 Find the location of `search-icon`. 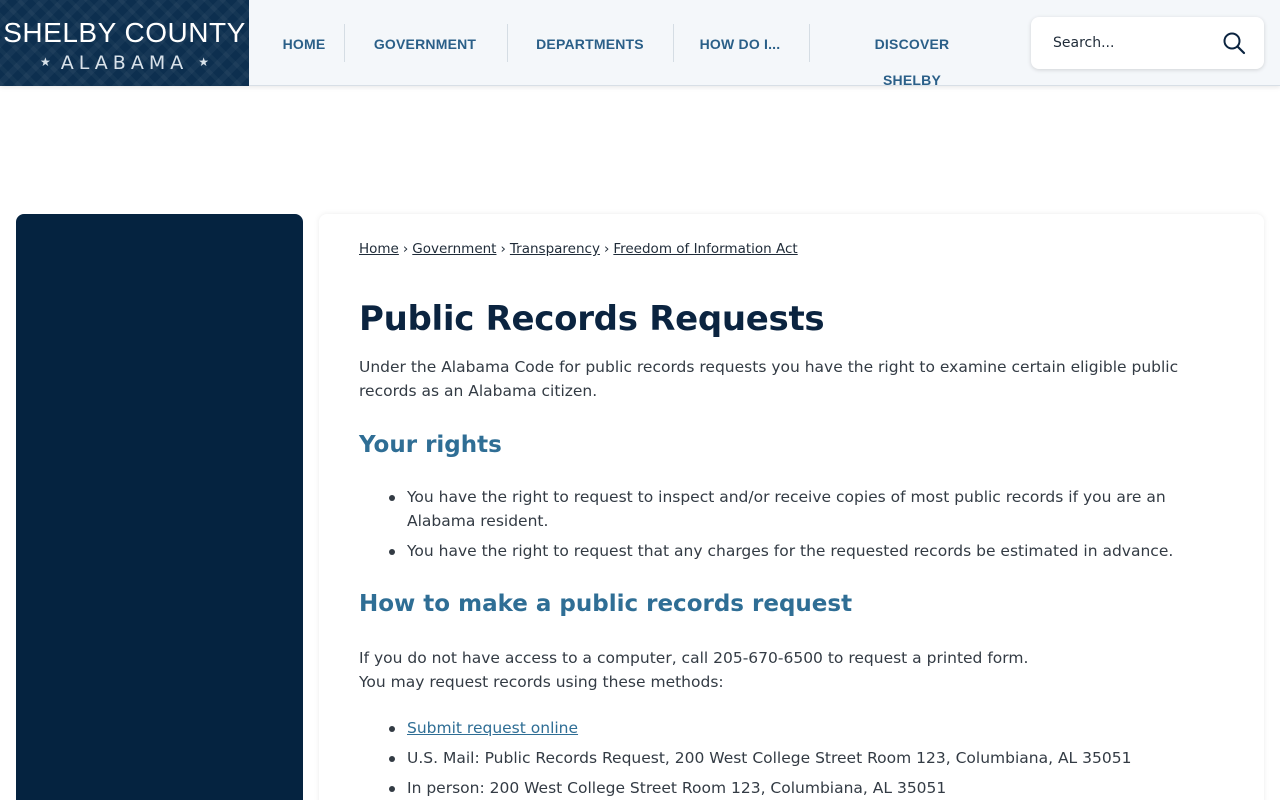

search-icon is located at coordinates (1234, 43).